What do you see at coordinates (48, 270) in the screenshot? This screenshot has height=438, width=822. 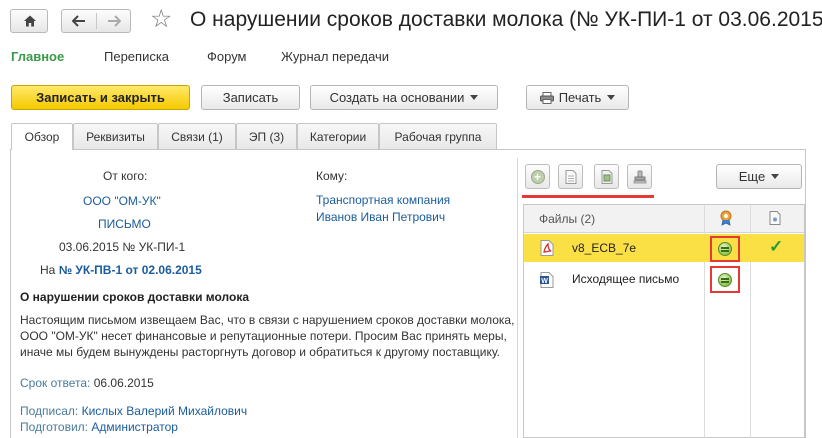 I see `reply-prefix: На` at bounding box center [48, 270].